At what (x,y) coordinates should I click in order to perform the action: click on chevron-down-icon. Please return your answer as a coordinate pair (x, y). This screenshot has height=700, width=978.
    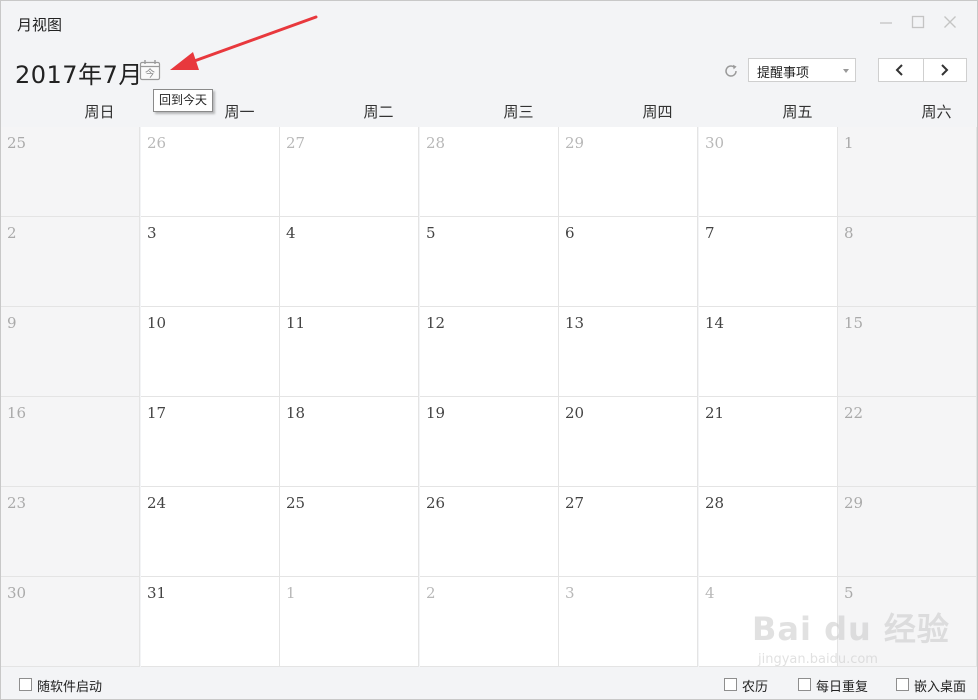
    Looking at the image, I should click on (846, 71).